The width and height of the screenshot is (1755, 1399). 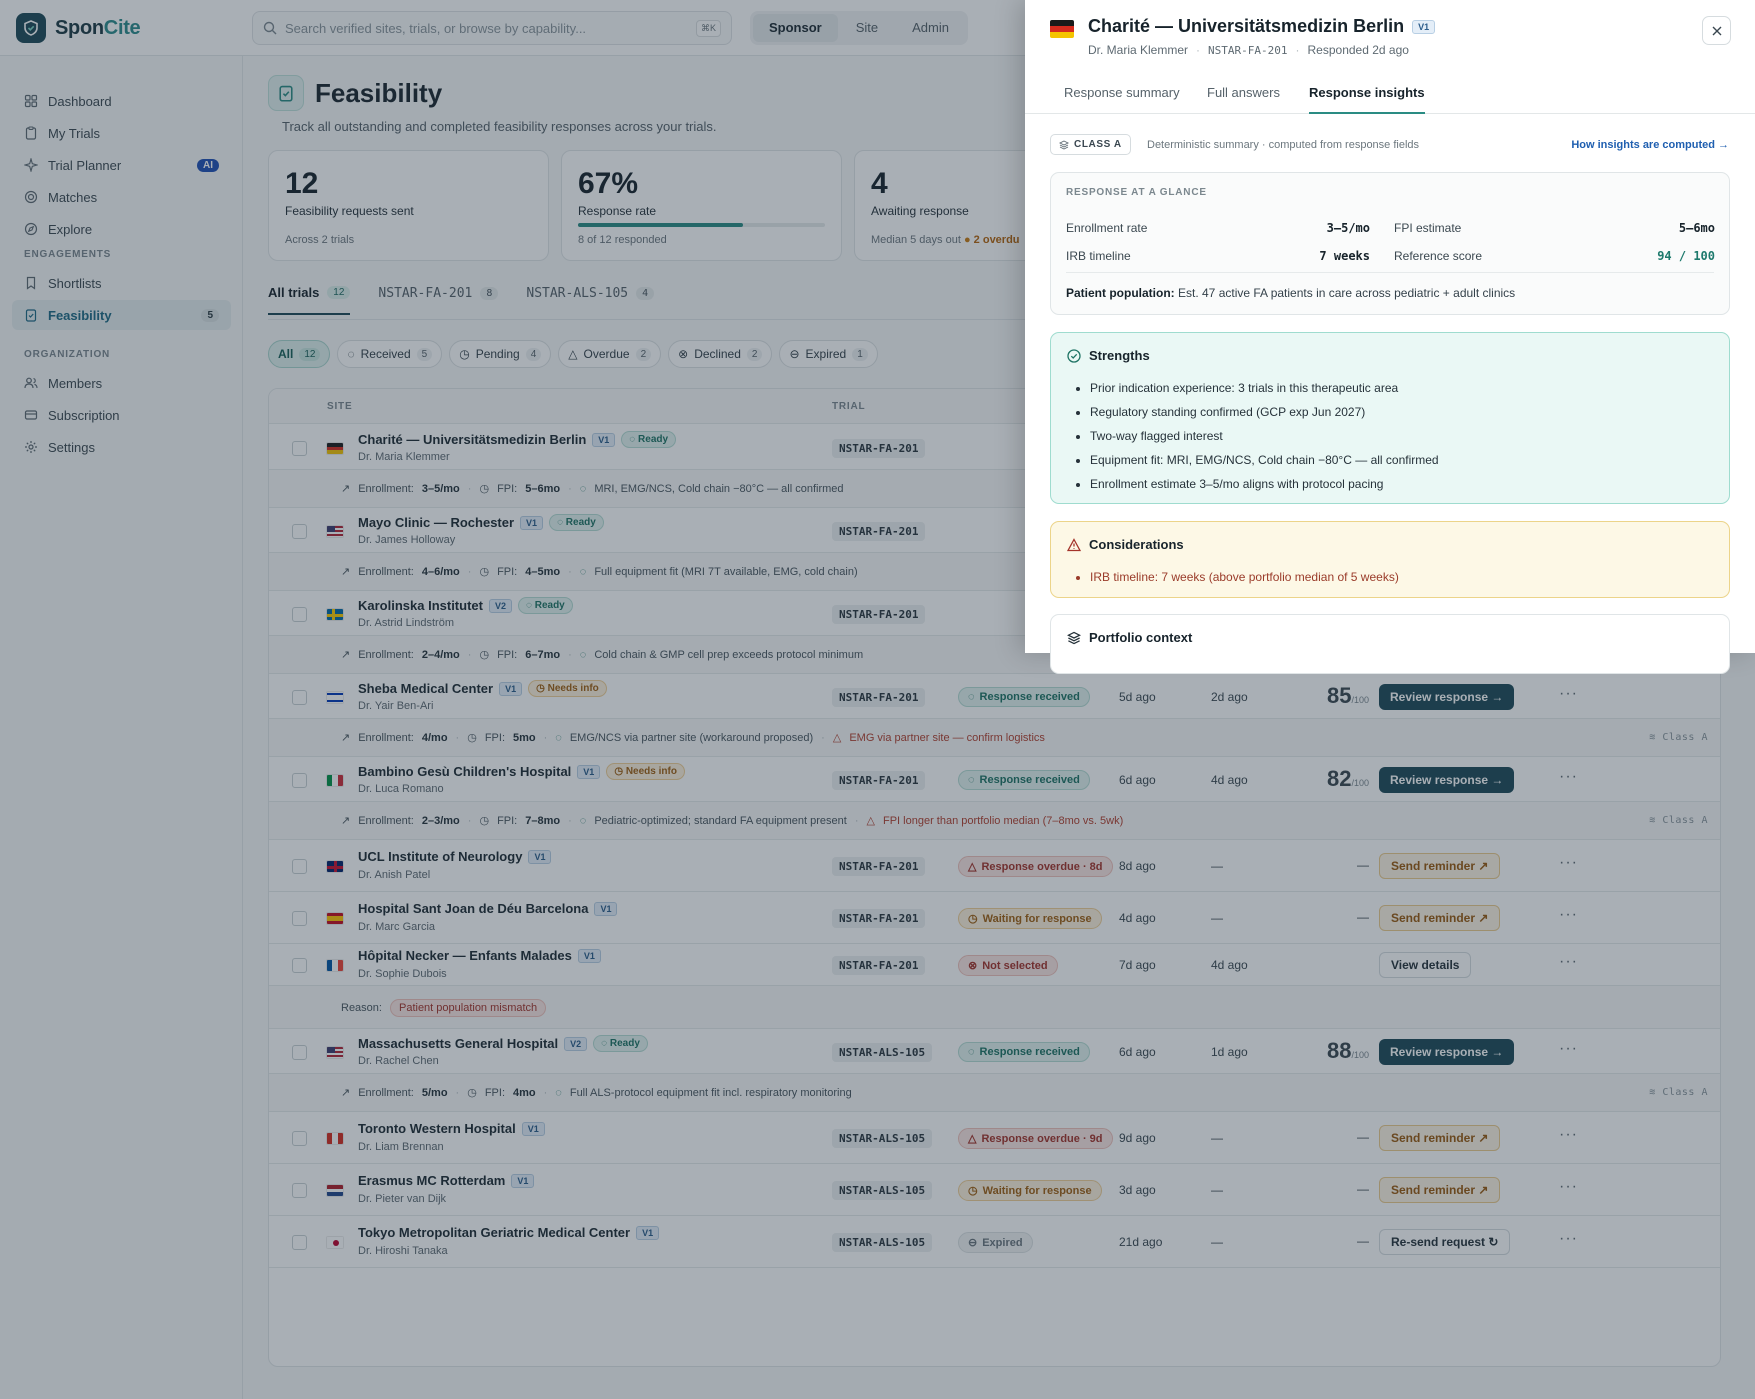 What do you see at coordinates (1650, 145) in the screenshot?
I see `how-insights-link: How insights are computed →` at bounding box center [1650, 145].